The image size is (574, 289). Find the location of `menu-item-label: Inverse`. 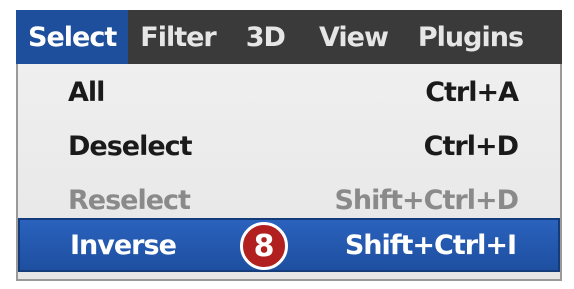

menu-item-label: Inverse is located at coordinates (123, 245).